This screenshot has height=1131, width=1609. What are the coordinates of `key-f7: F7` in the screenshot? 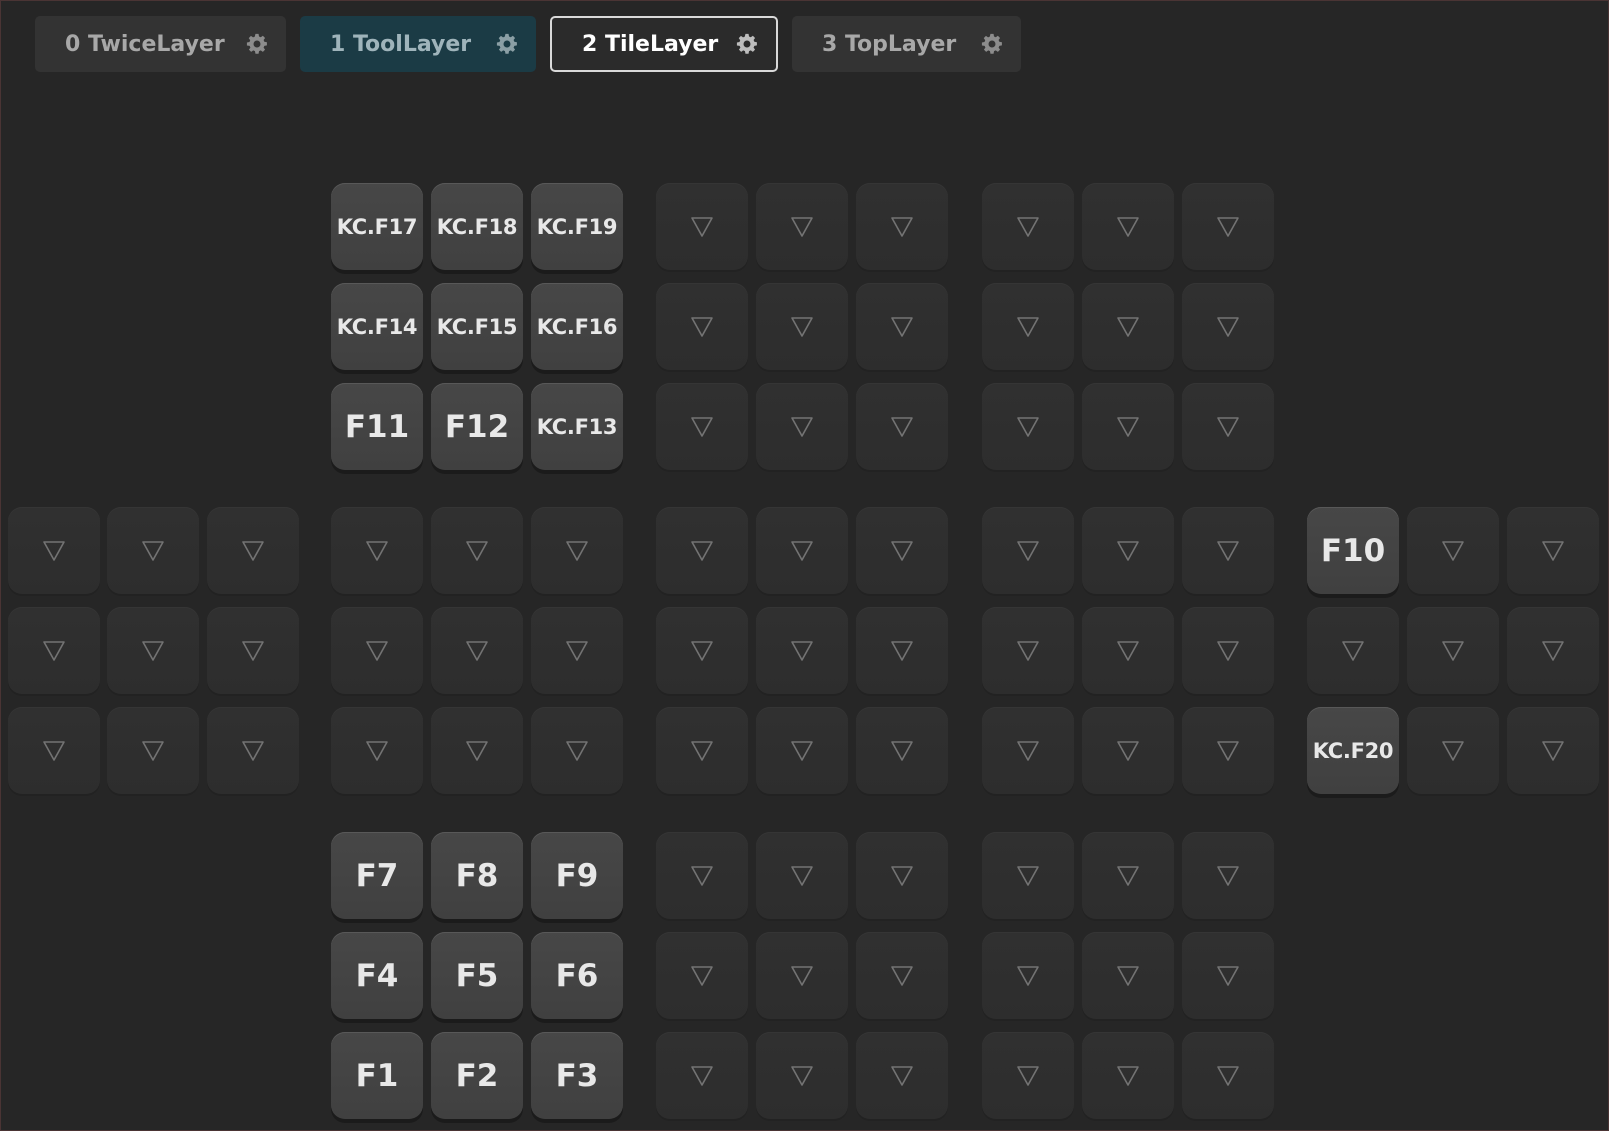 It's located at (377, 875).